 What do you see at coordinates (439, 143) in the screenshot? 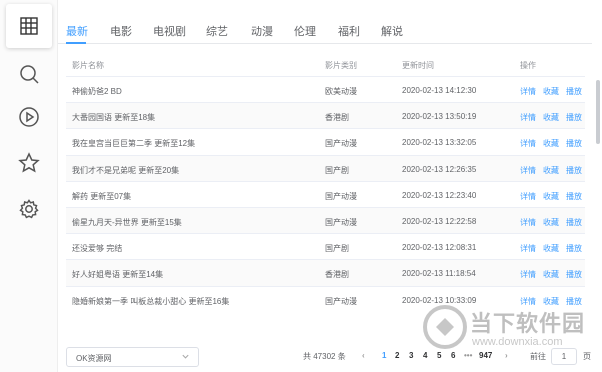
I see `cell-time: 2020-02-13 13:32:05` at bounding box center [439, 143].